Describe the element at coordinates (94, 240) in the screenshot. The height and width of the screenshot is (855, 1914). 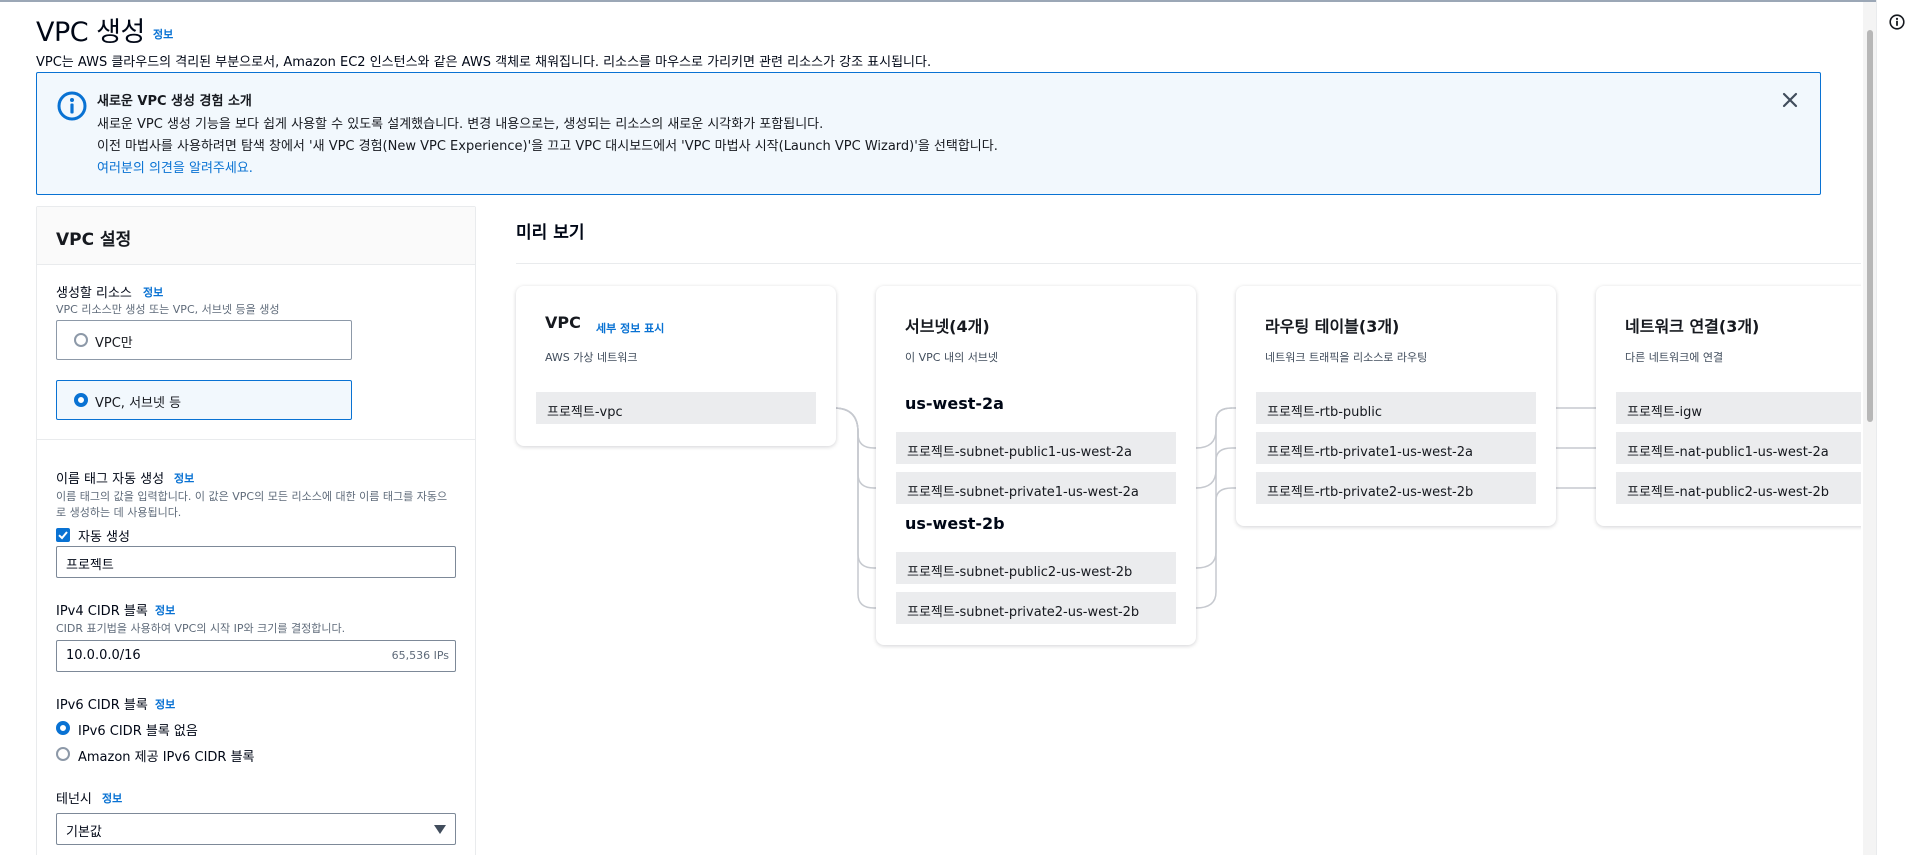
I see `settings-title: VPC 설정` at that location.